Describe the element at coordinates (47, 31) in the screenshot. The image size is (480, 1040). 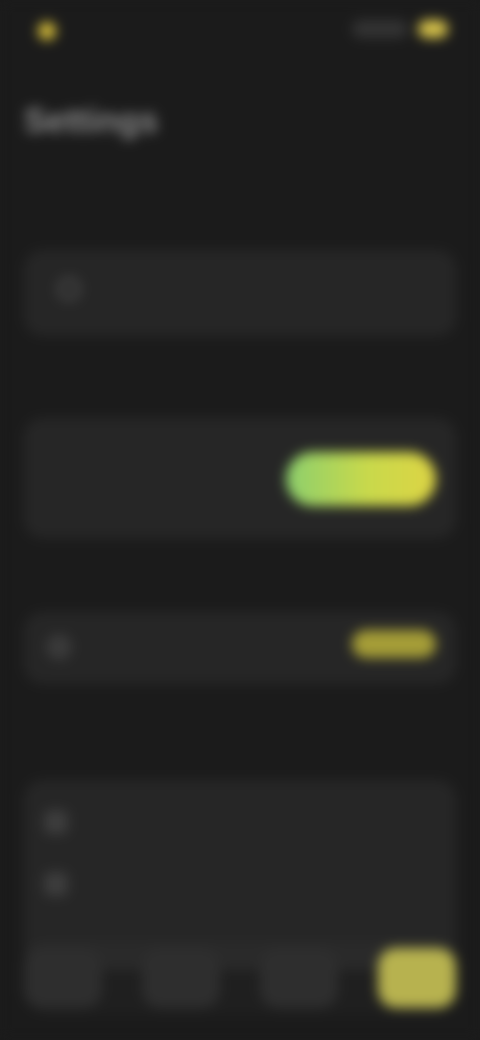
I see `app-logo-icon` at that location.